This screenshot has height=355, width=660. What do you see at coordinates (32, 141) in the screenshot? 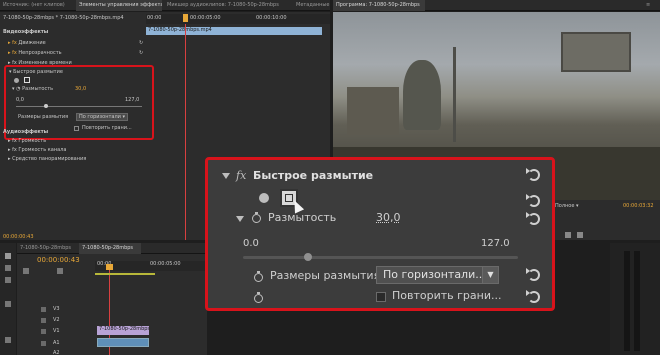
I see `effect-volume-label: Громкость` at bounding box center [32, 141].